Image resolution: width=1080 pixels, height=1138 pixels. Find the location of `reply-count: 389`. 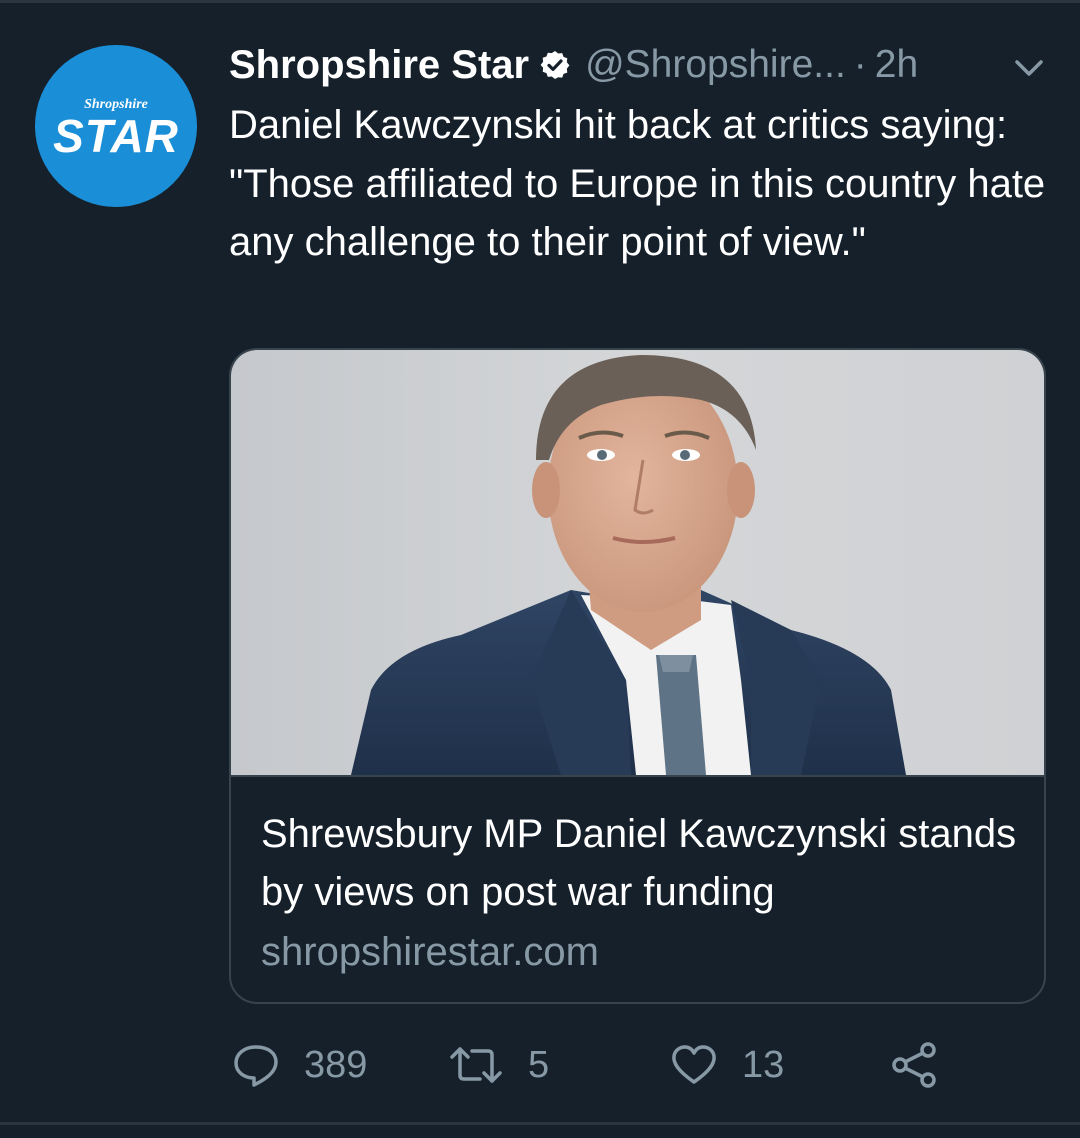

reply-count: 389 is located at coordinates (336, 1064).